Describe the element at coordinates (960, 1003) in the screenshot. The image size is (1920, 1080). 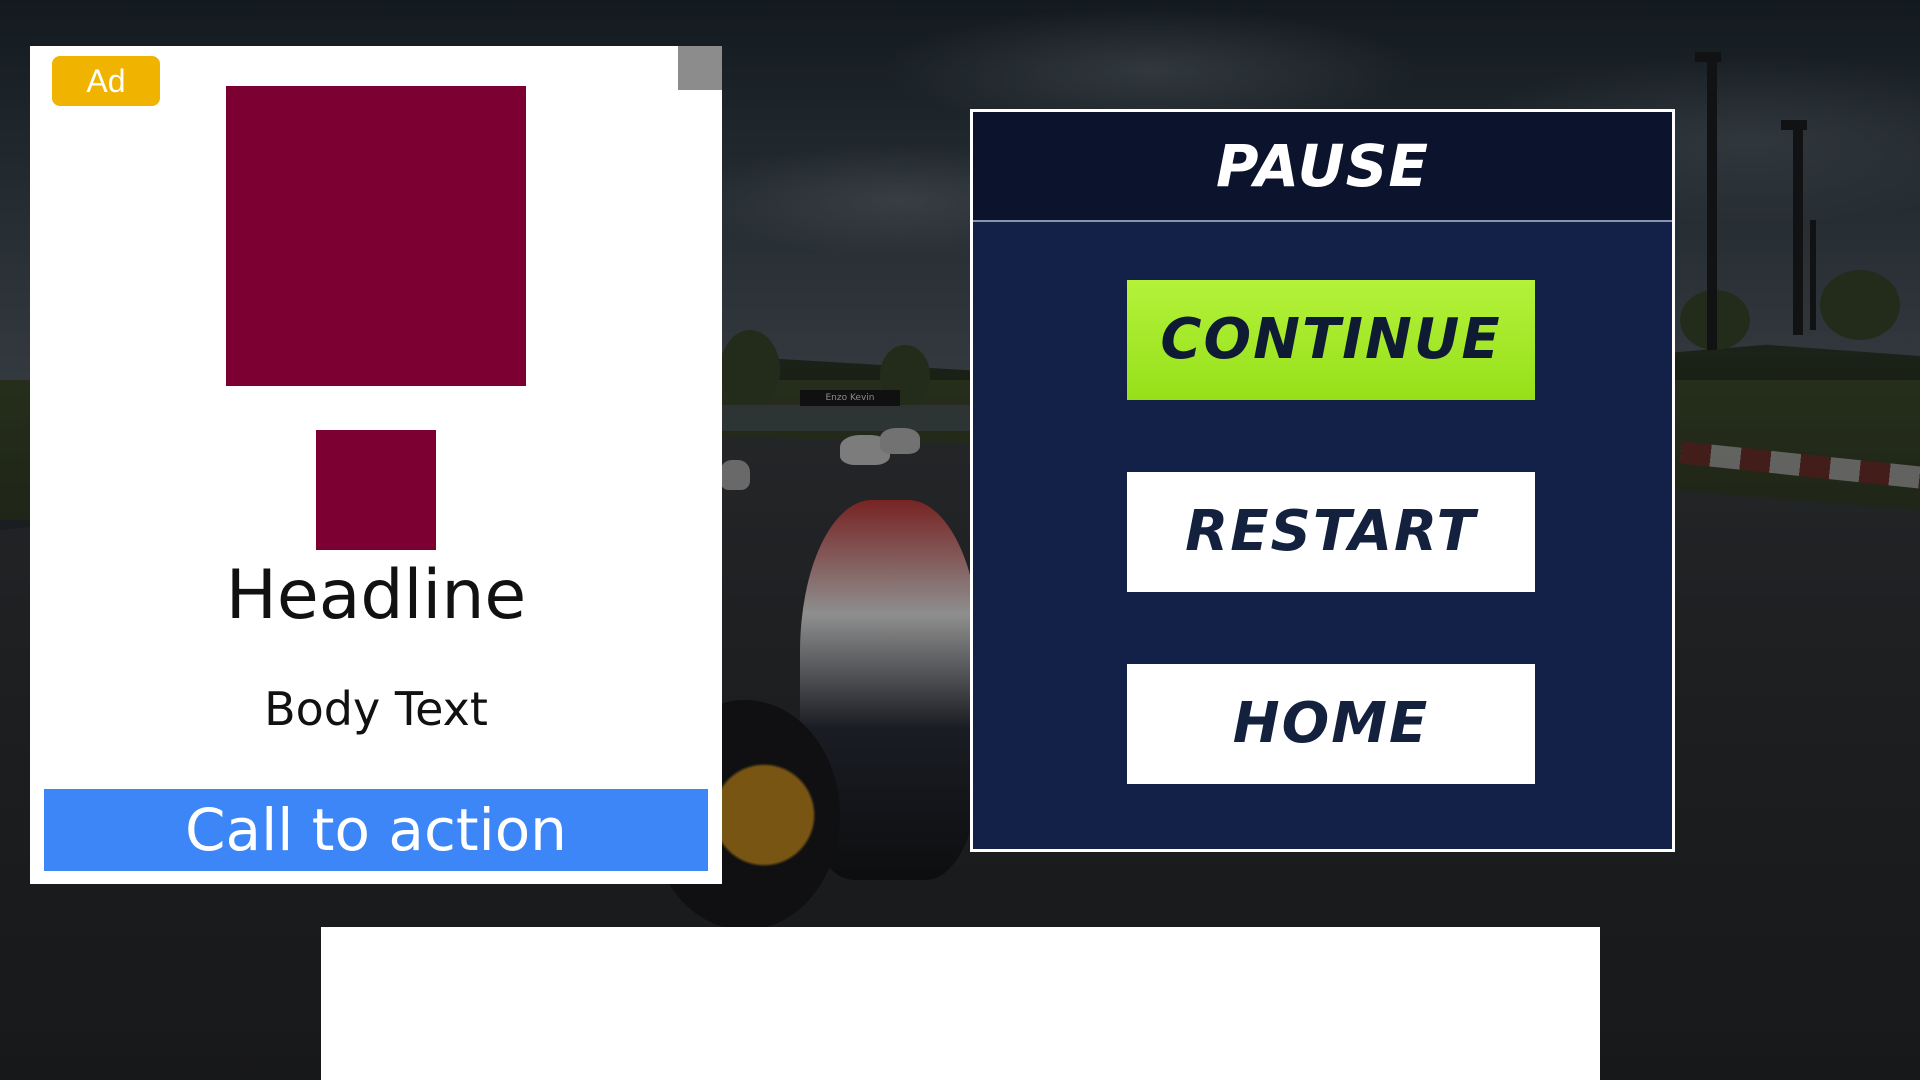
I see `banner-ad-slot` at that location.